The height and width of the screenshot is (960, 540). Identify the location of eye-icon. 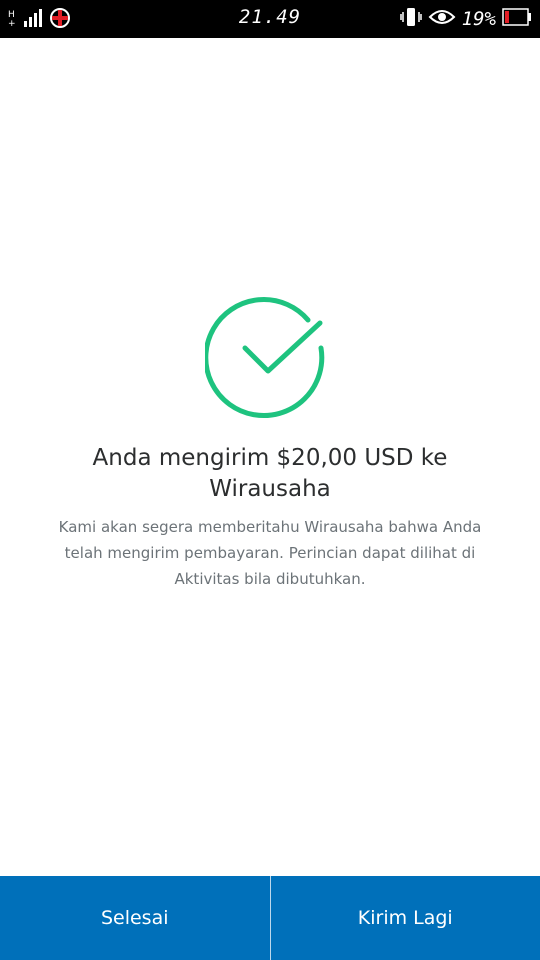
(442, 19).